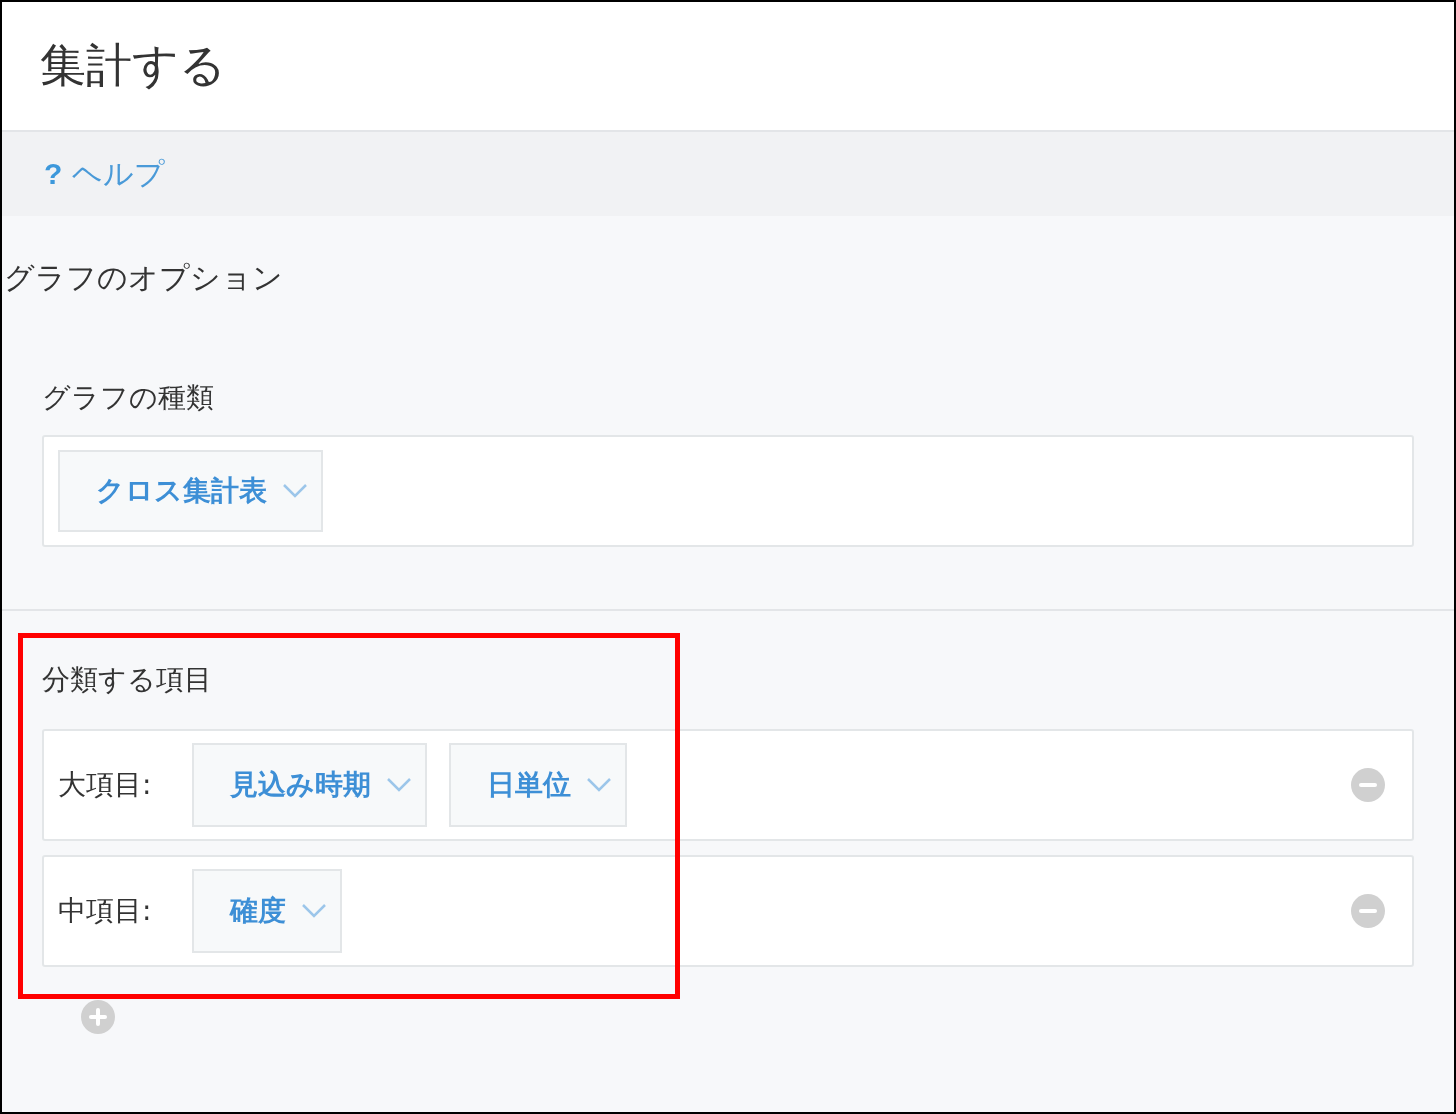 The width and height of the screenshot is (1456, 1114). What do you see at coordinates (267, 911) in the screenshot?
I see `field-dropdown: 確度` at bounding box center [267, 911].